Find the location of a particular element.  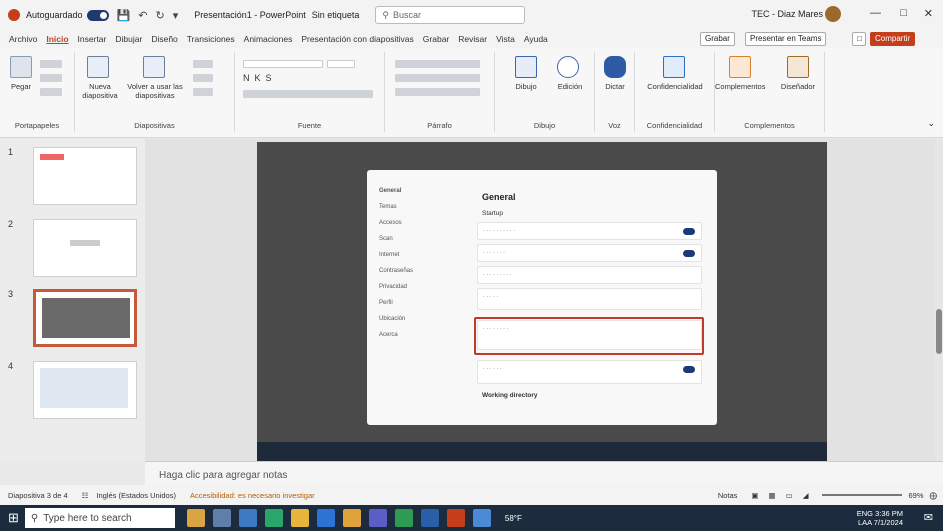

slide-content is located at coordinates (84, 388).